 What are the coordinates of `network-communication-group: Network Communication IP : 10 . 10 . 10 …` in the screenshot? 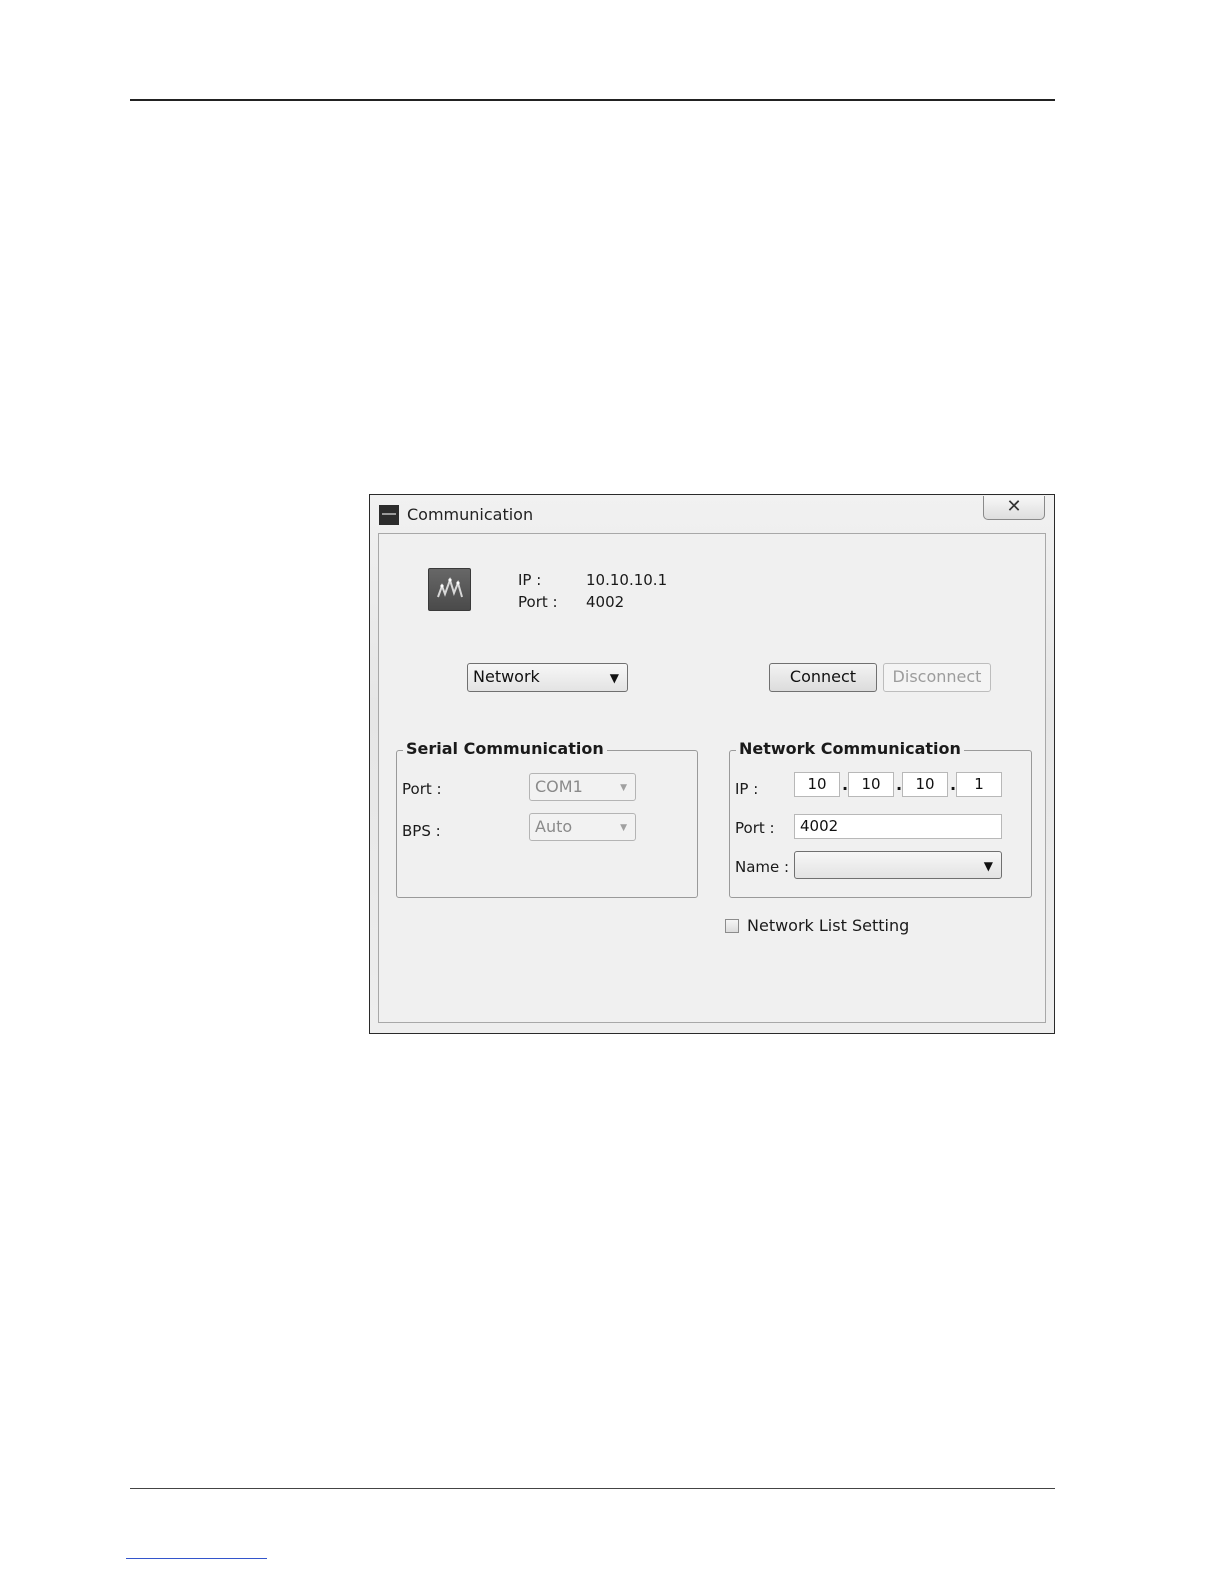 It's located at (880, 818).